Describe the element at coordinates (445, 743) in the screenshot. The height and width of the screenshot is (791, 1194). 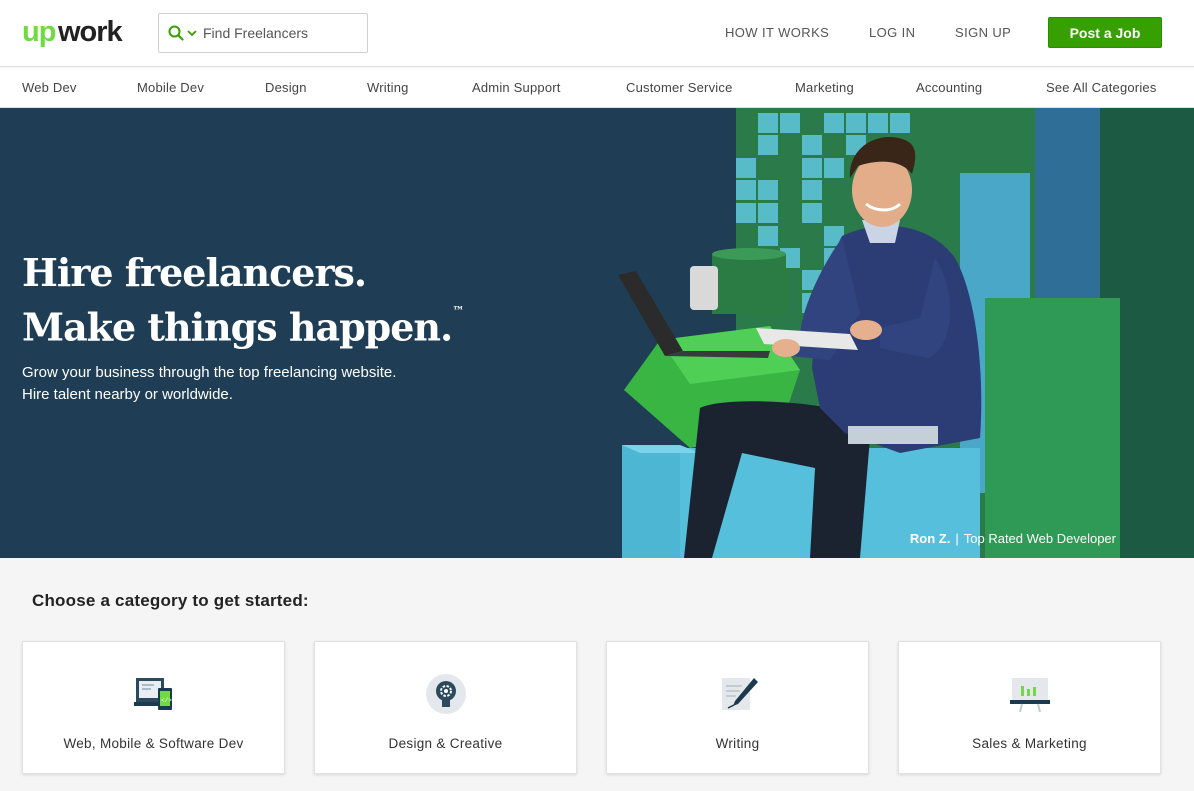
I see `category-card-label: Design & Creative` at that location.